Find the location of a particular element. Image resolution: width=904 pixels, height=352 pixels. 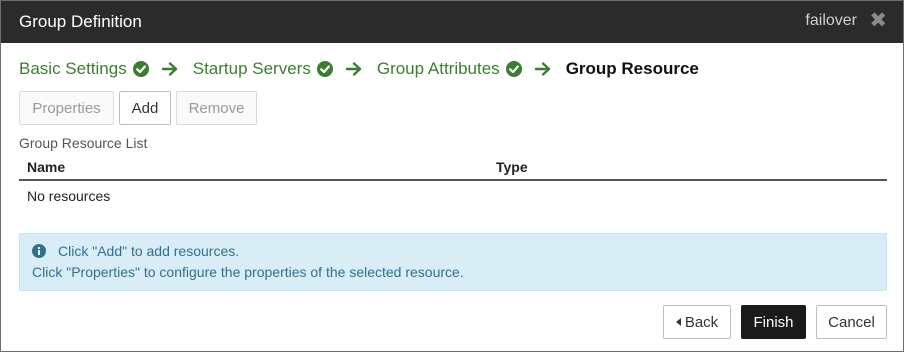

caret-left-icon is located at coordinates (678, 322).